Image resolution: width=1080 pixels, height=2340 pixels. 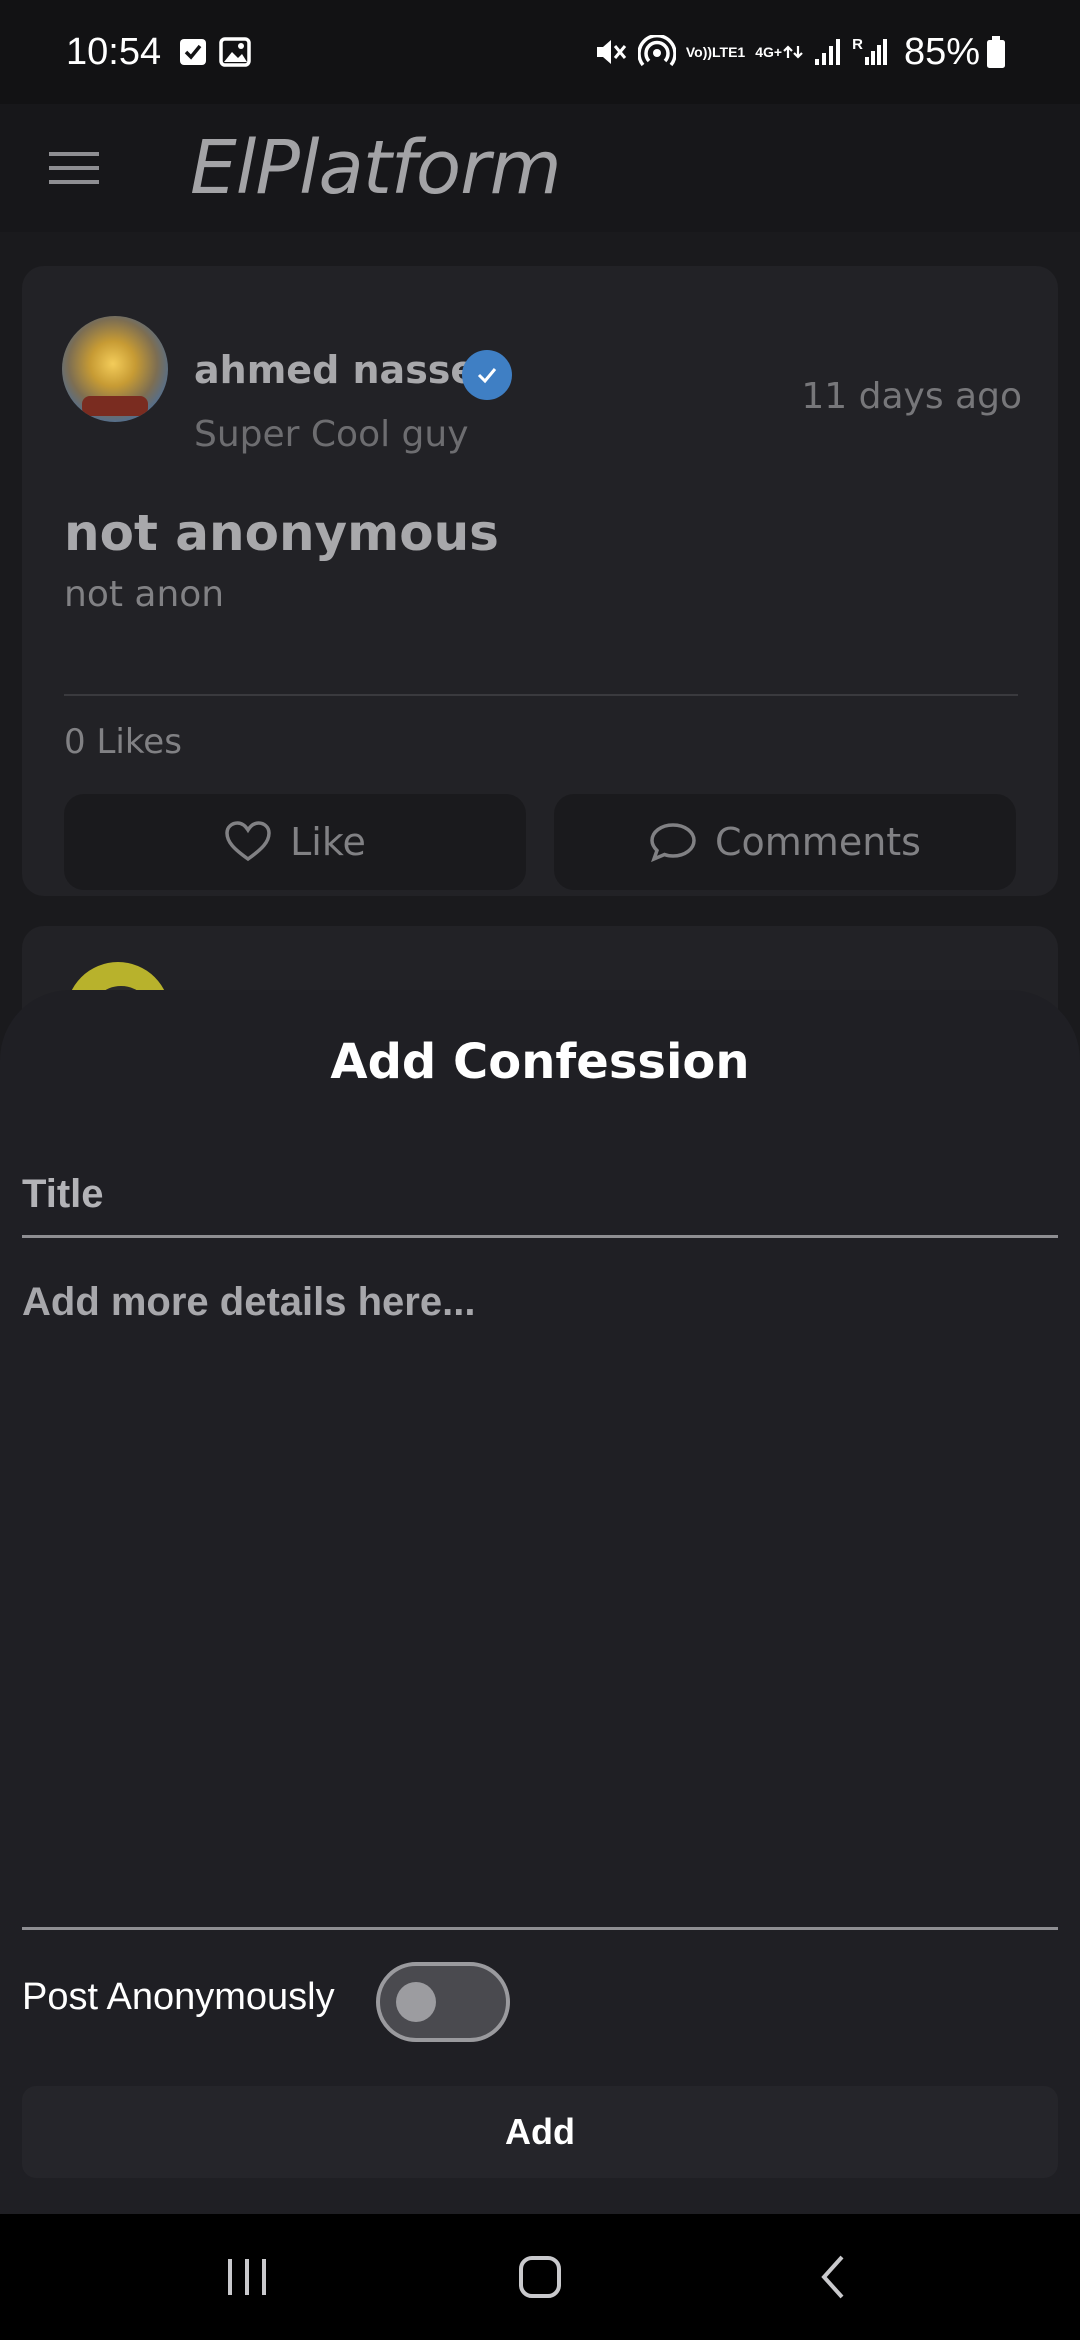 What do you see at coordinates (281, 533) in the screenshot?
I see `post-title: not anonymous` at bounding box center [281, 533].